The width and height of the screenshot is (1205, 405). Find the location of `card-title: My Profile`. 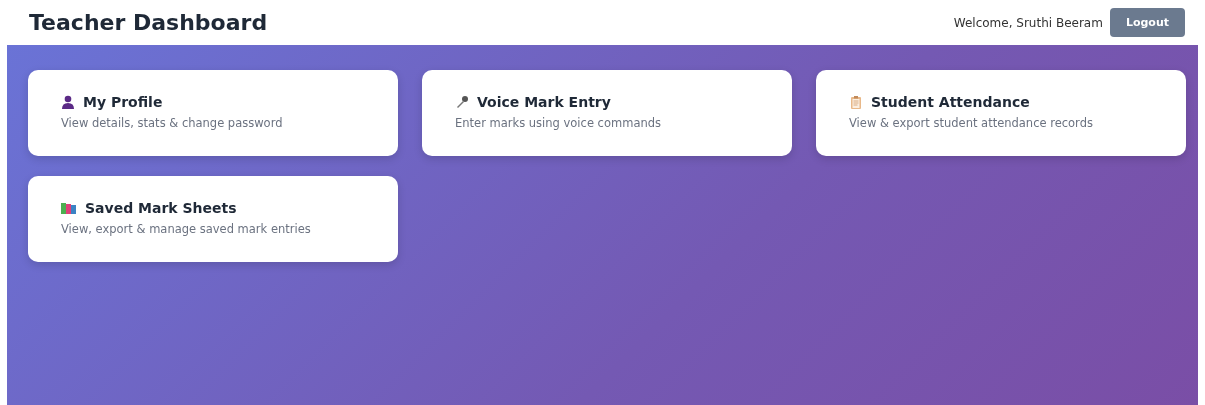

card-title: My Profile is located at coordinates (123, 102).